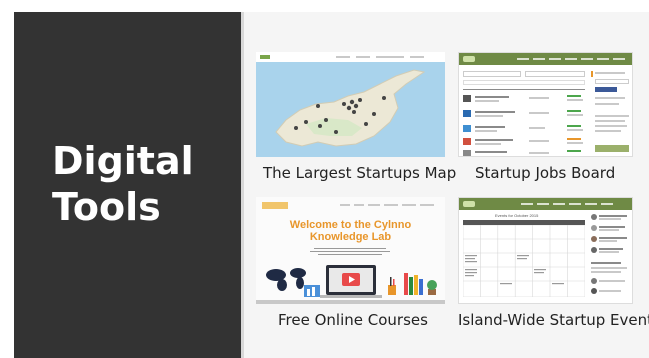 This screenshot has width=649, height=358. Describe the element at coordinates (413, 284) in the screenshot. I see `books-icon` at that location.